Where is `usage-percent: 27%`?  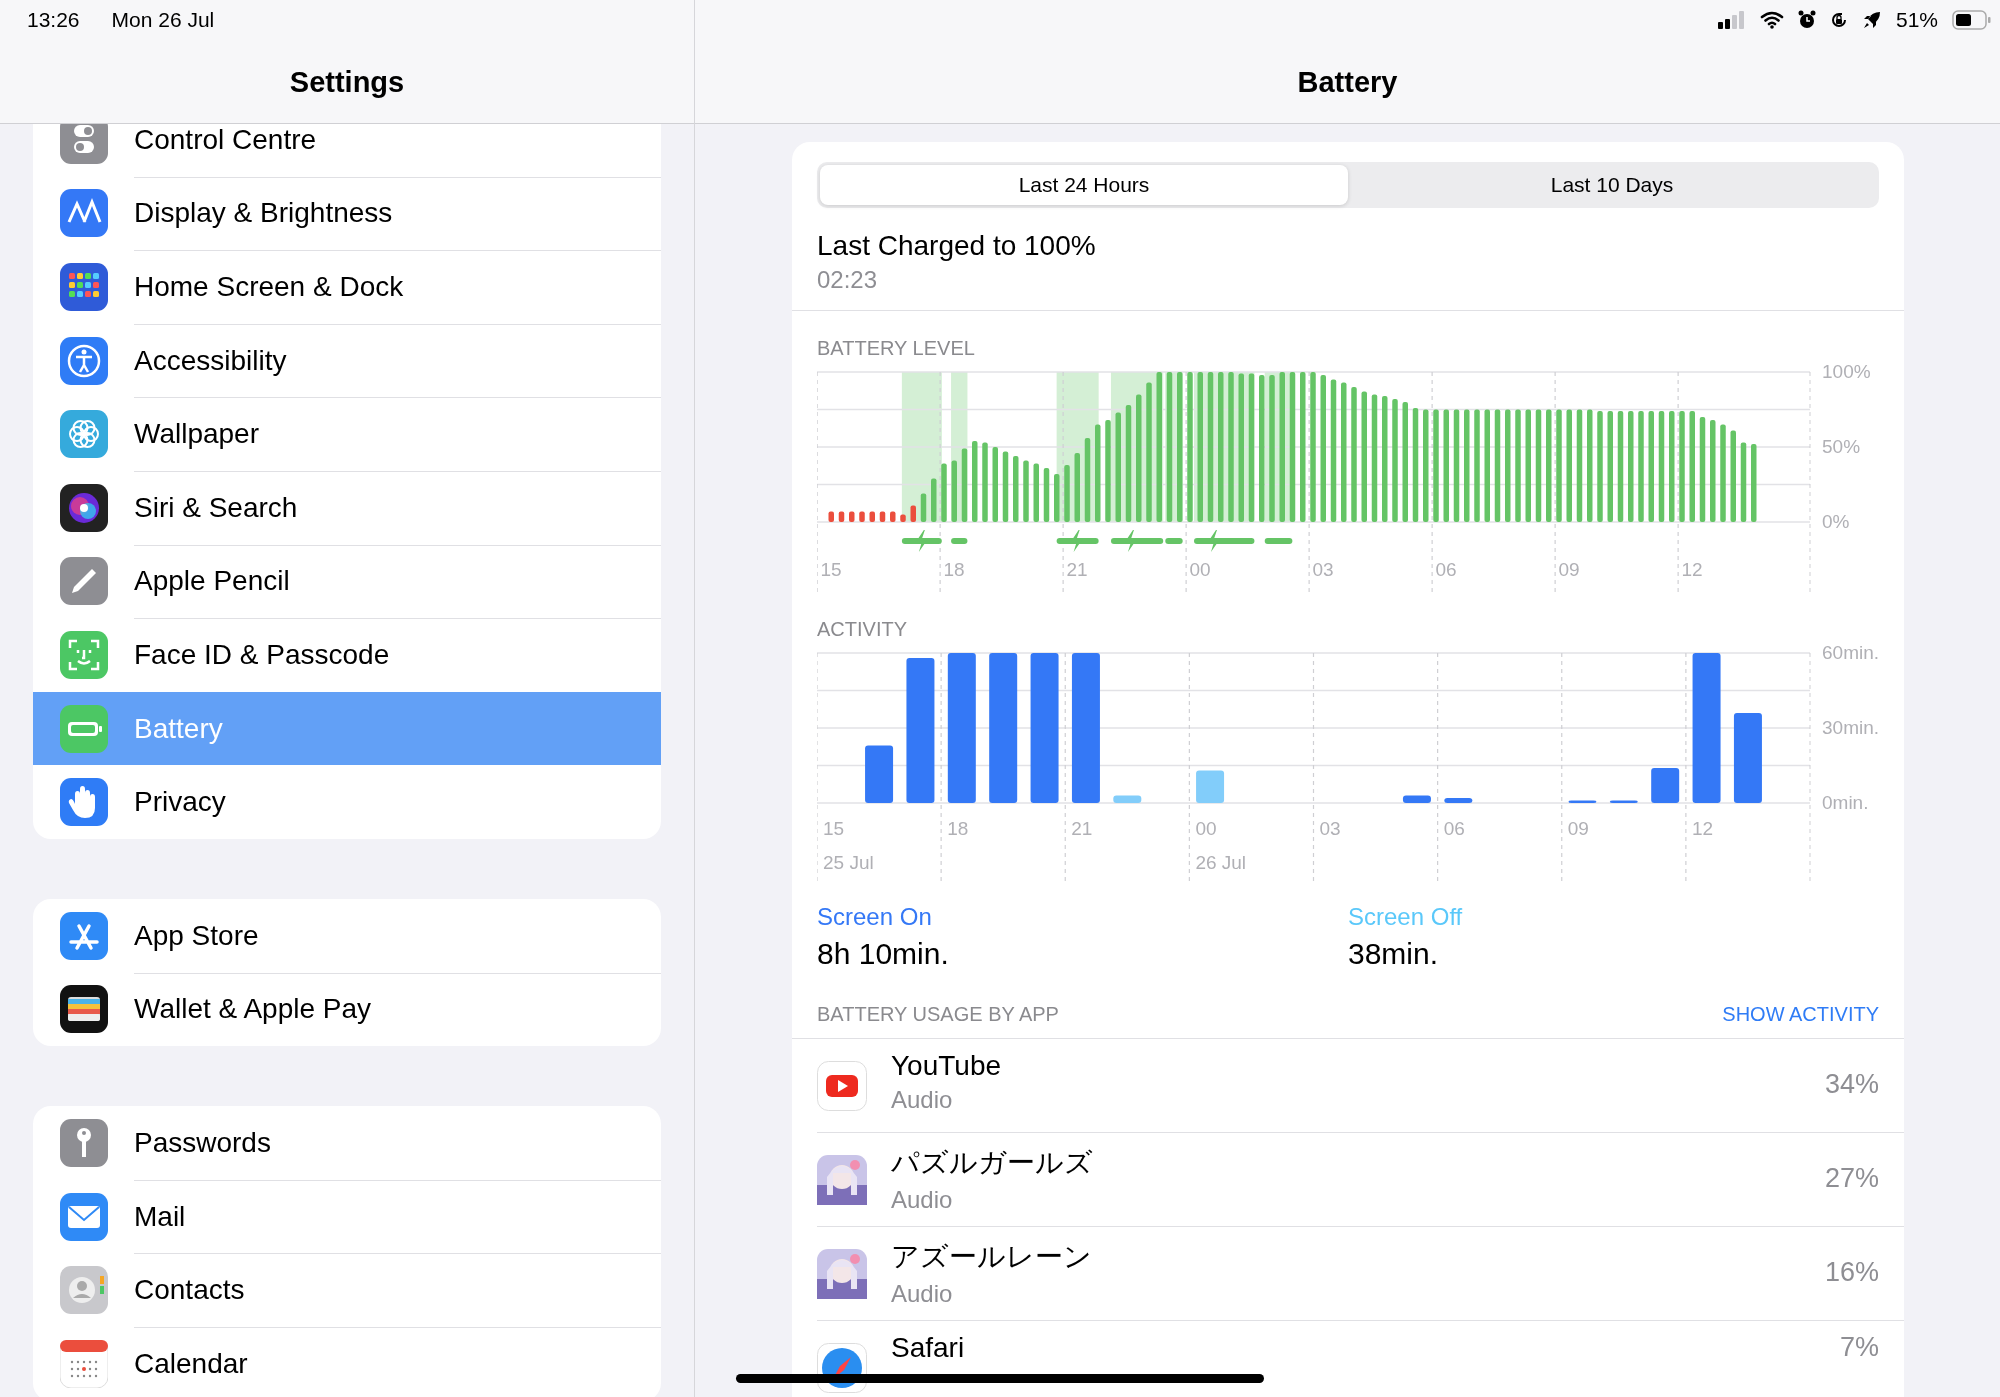
usage-percent: 27% is located at coordinates (1851, 1178).